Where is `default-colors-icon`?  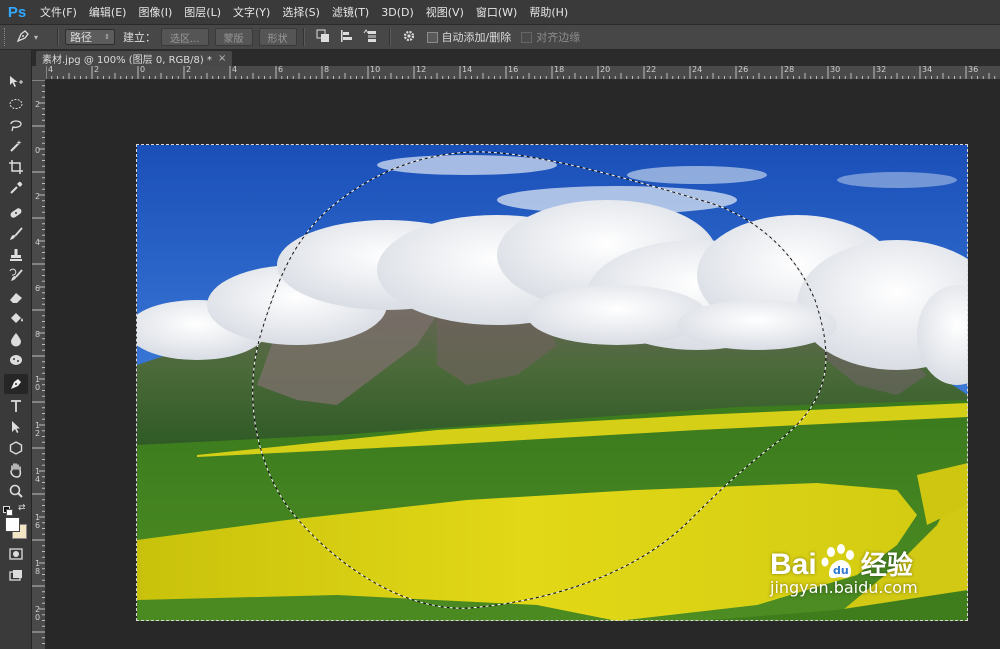 default-colors-icon is located at coordinates (8, 511).